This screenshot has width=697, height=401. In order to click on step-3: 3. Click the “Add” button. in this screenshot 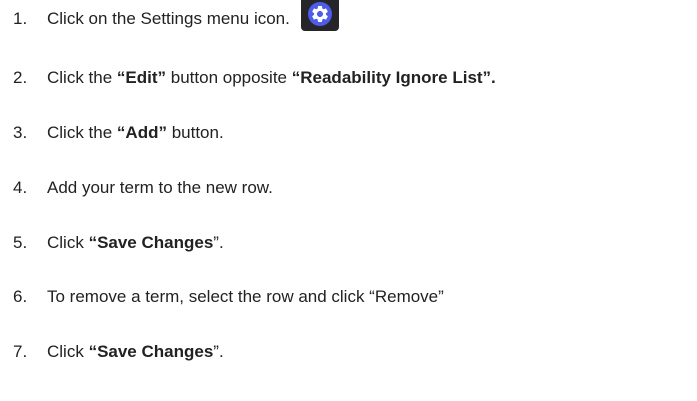, I will do `click(112, 133)`.